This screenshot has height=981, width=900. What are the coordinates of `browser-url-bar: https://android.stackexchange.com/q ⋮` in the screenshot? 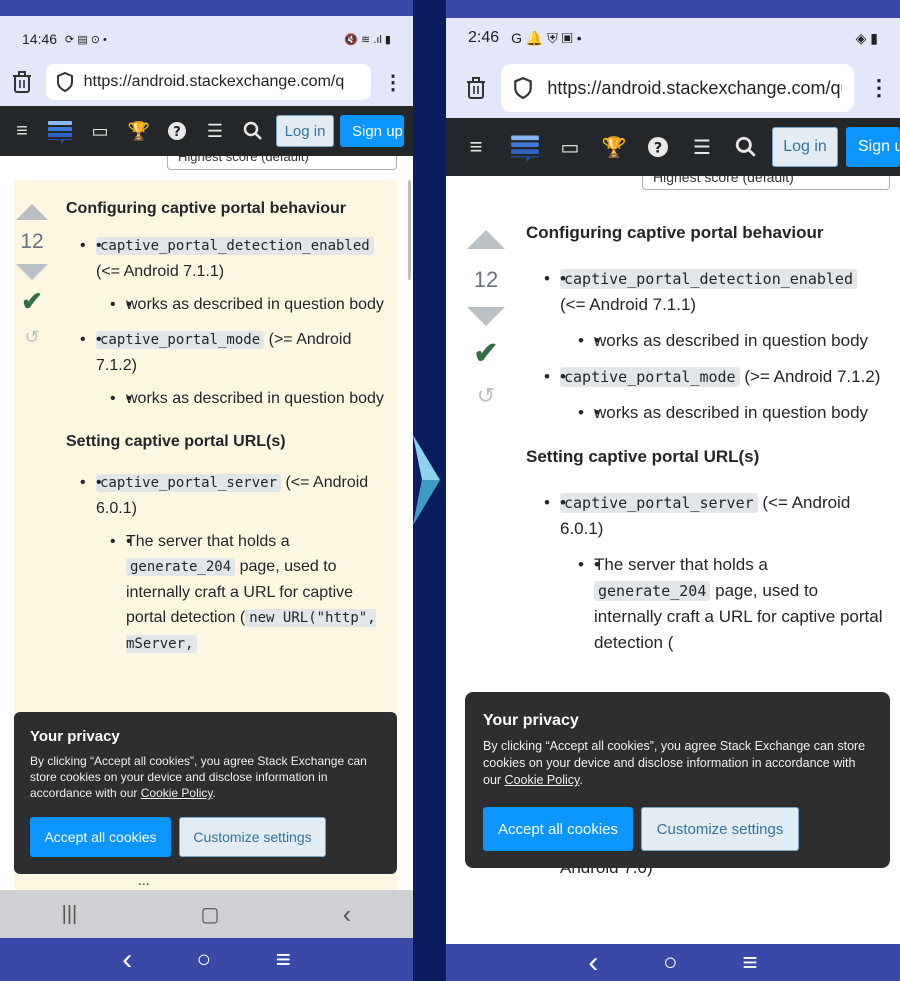 It's located at (206, 82).